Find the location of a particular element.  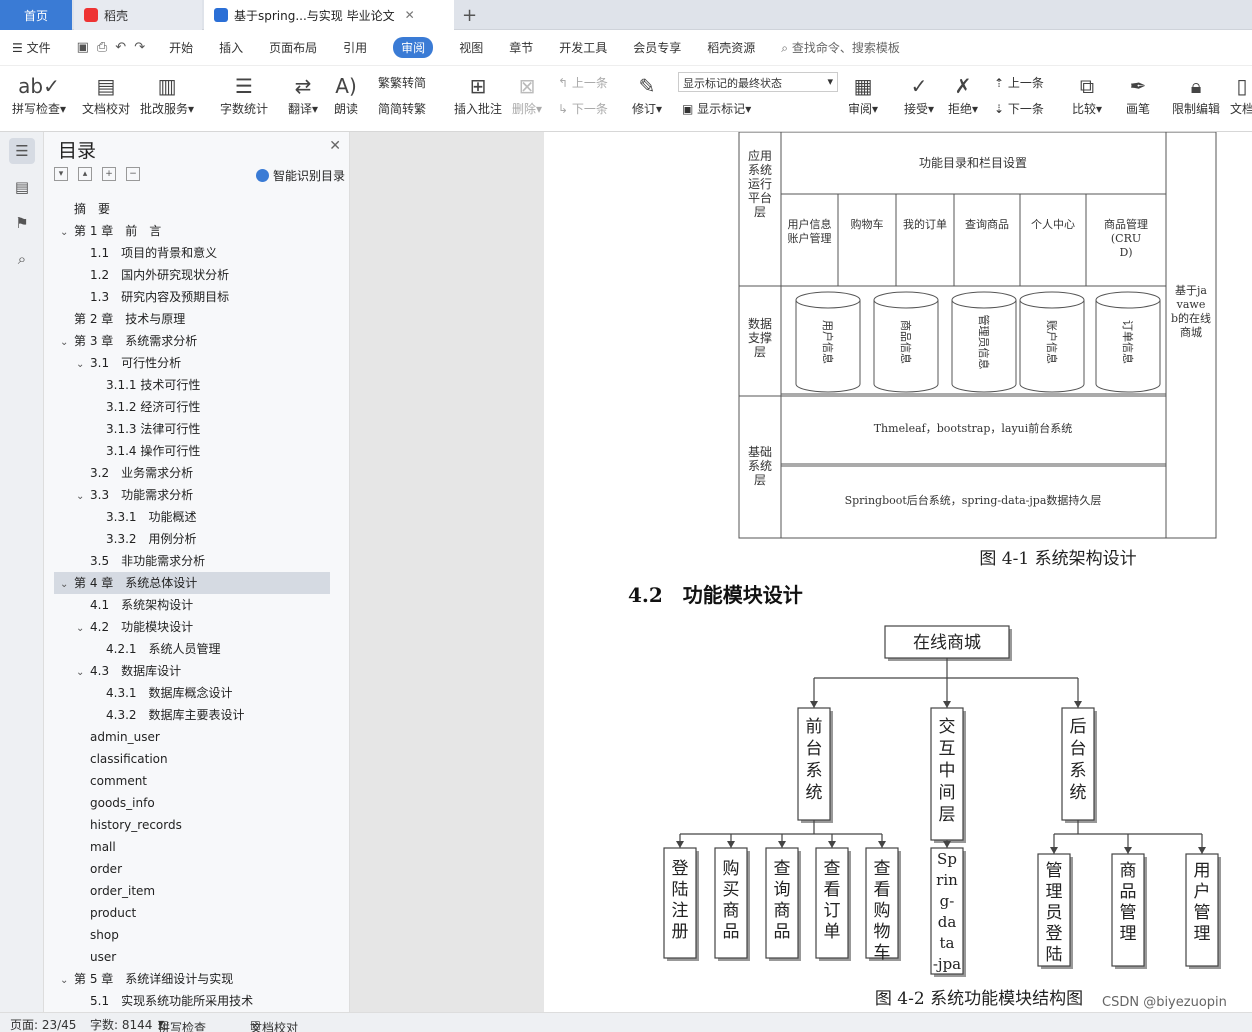

toc-item: shop is located at coordinates (192, 935).